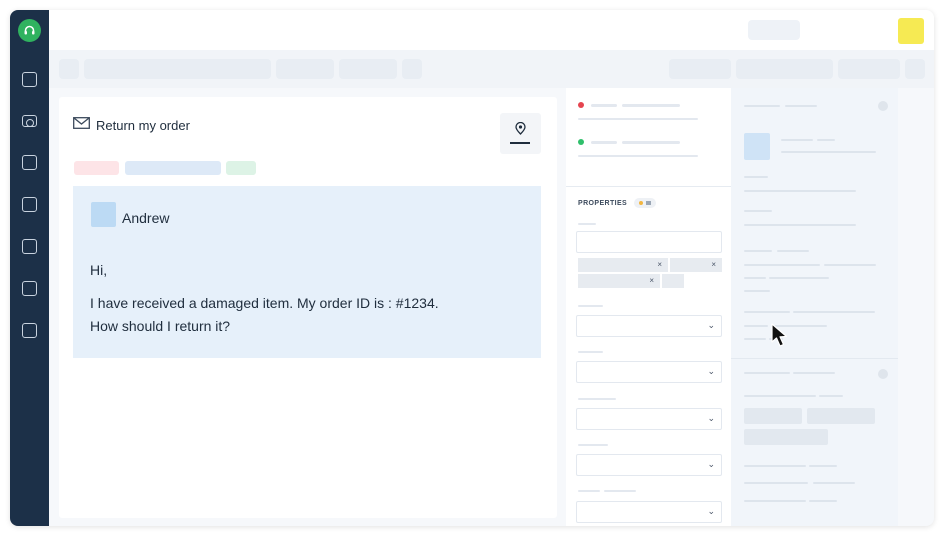 This screenshot has height=540, width=947. Describe the element at coordinates (99, 270) in the screenshot. I see `message-greeting: Hi,` at that location.